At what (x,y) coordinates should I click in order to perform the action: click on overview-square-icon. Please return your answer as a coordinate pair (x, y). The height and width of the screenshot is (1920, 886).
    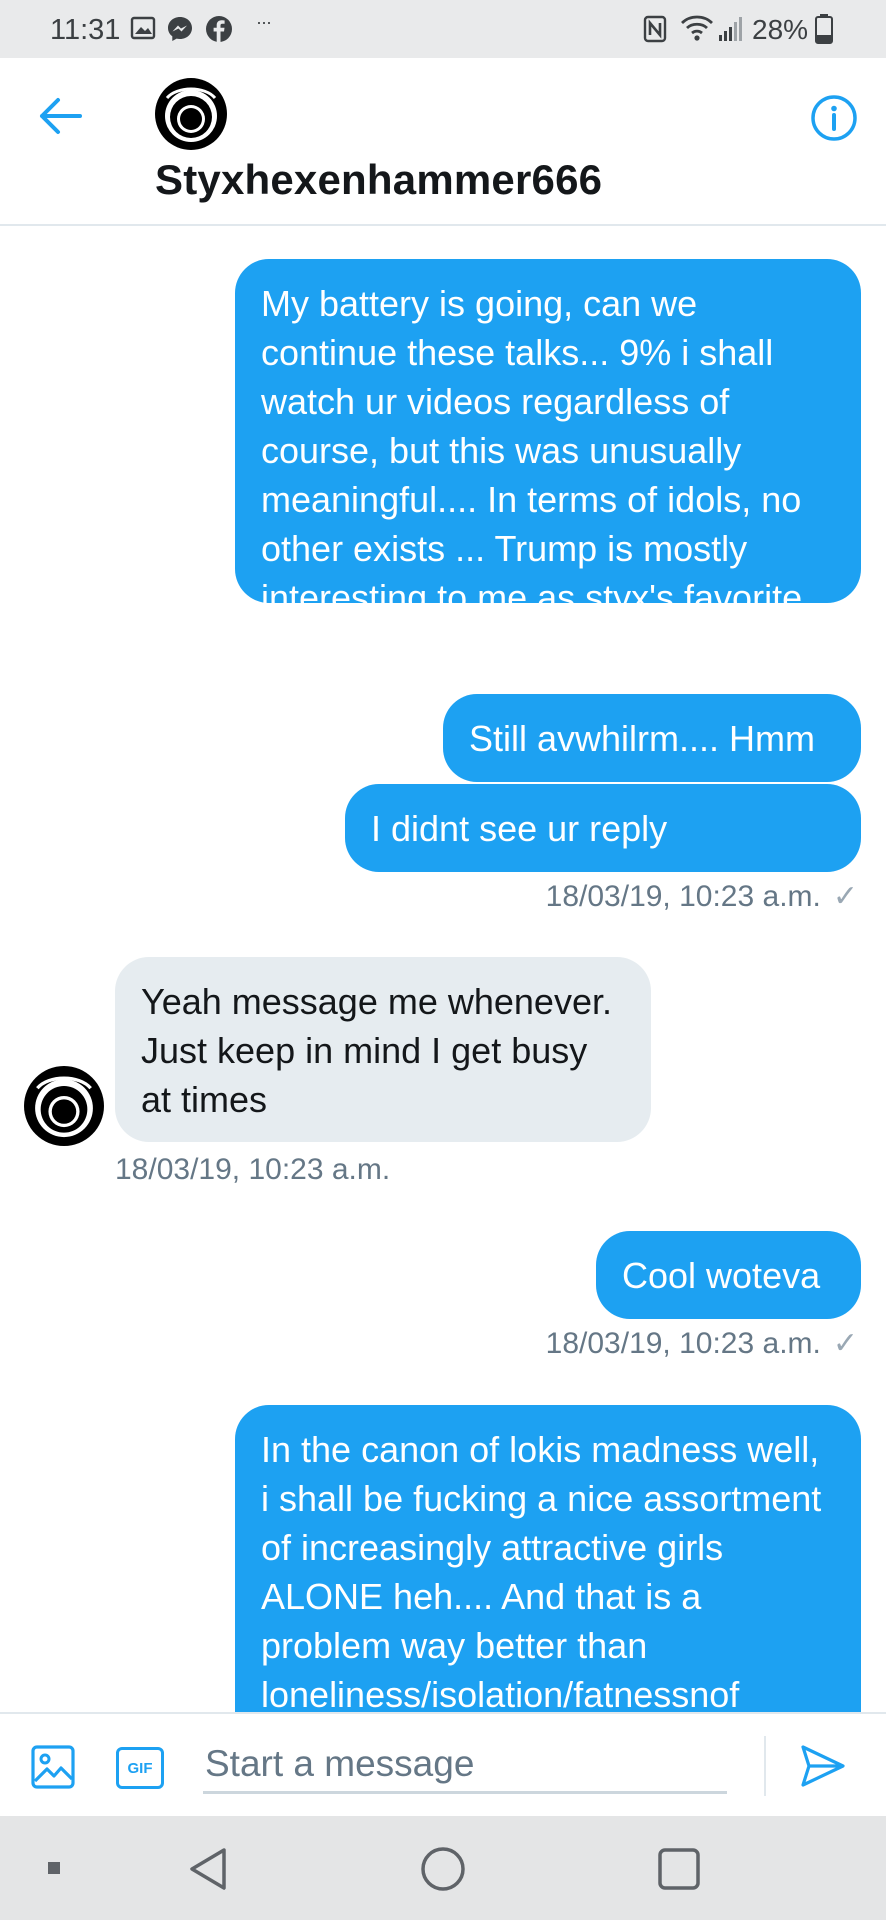
    Looking at the image, I should click on (679, 1869).